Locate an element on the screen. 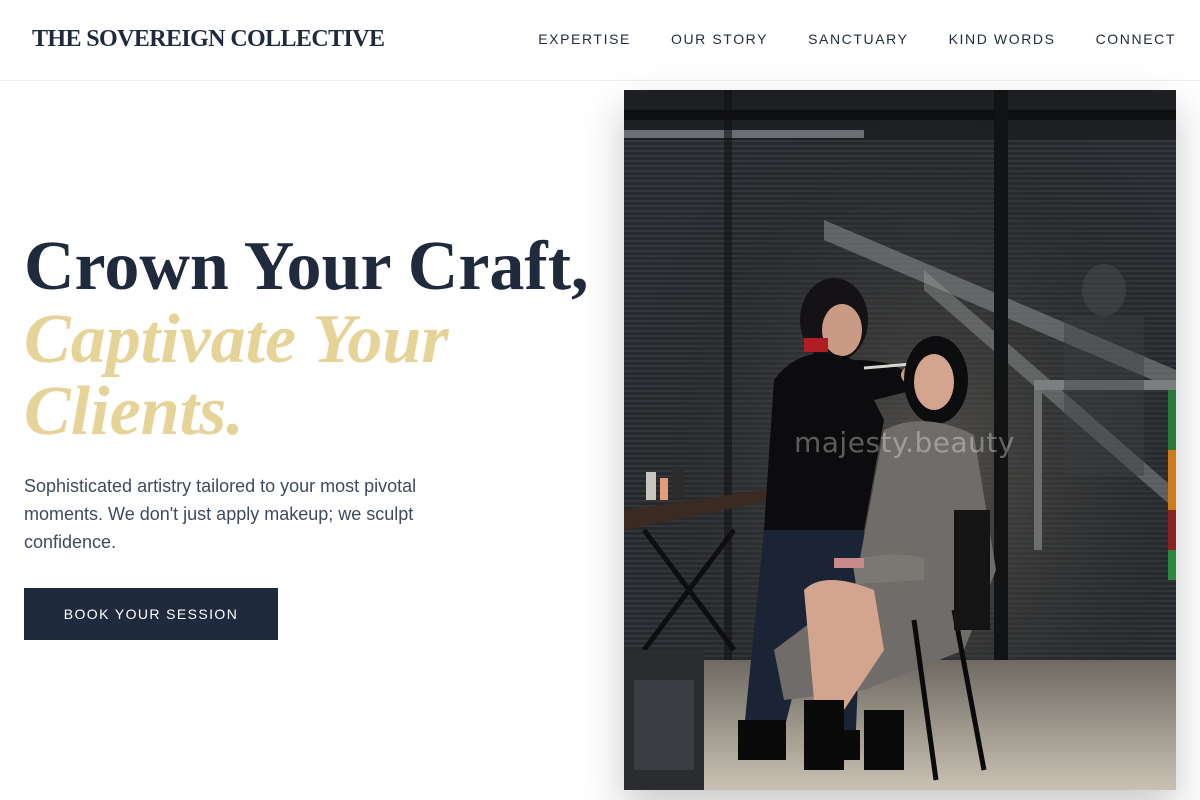  headline-line-2: Captivate Your Clients. is located at coordinates (236, 375).